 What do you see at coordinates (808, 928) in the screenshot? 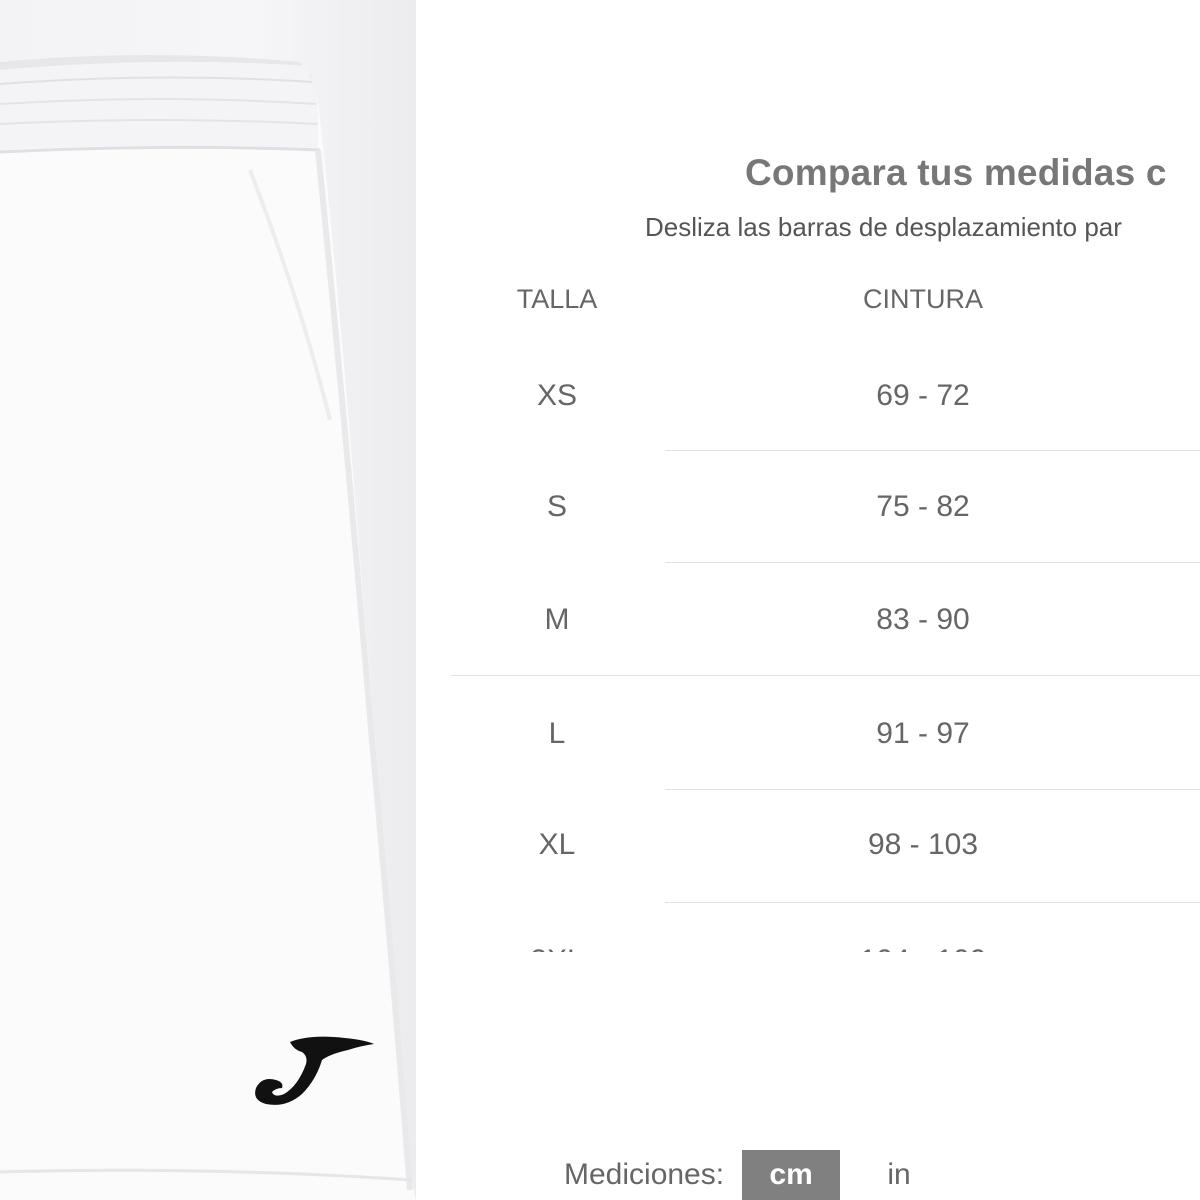
I see `table-row: 2XL 104 - 109` at bounding box center [808, 928].